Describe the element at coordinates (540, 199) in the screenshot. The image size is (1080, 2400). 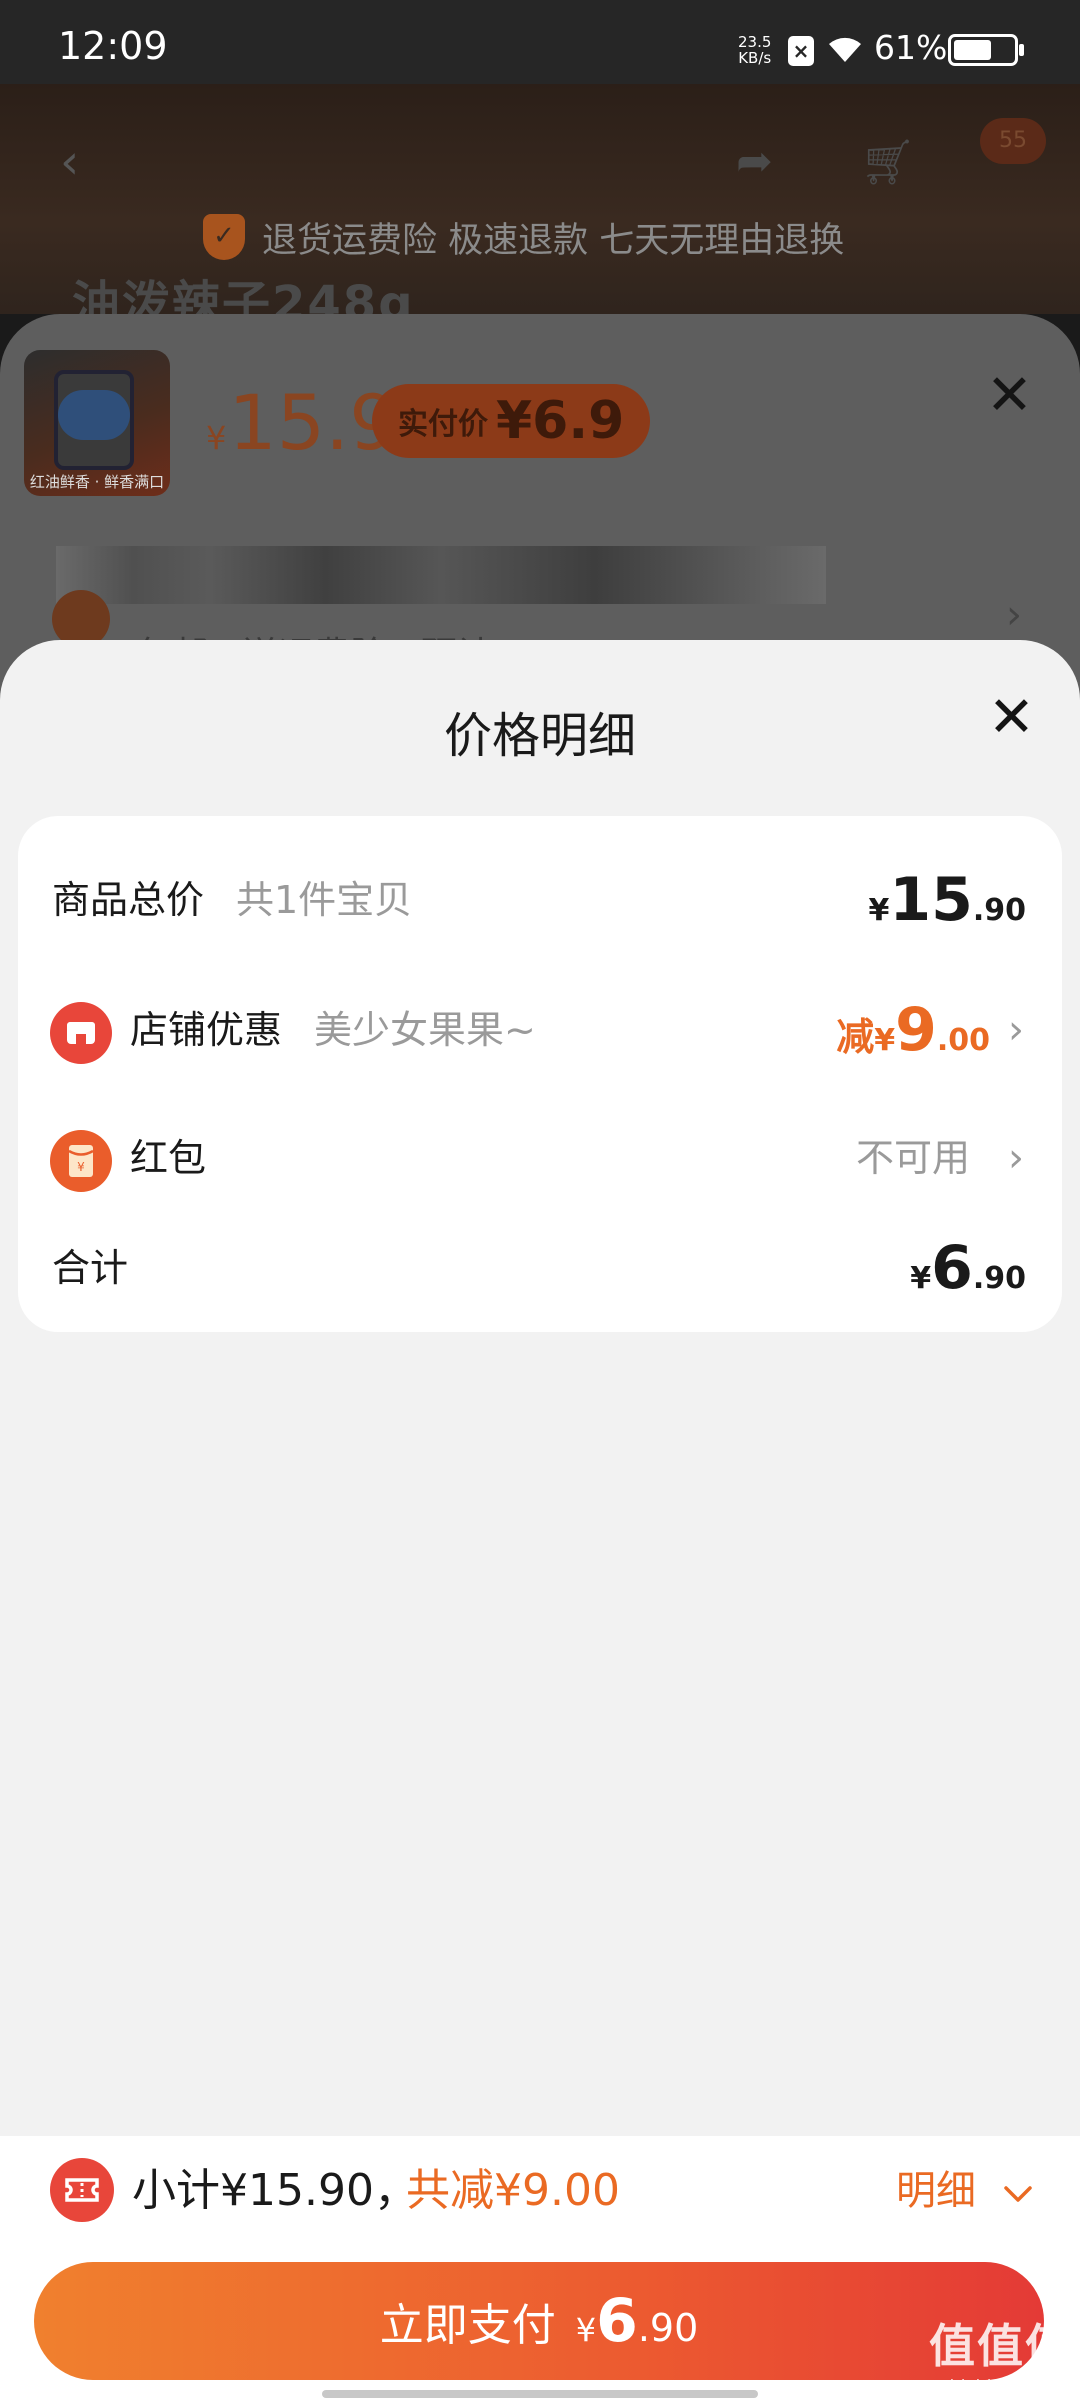
I see `product-page-background: ‹ ➦ 🛒︎ 55 ✓ 退货运费险 极速退款 七天无理由退换 油泼辣子248g` at that location.